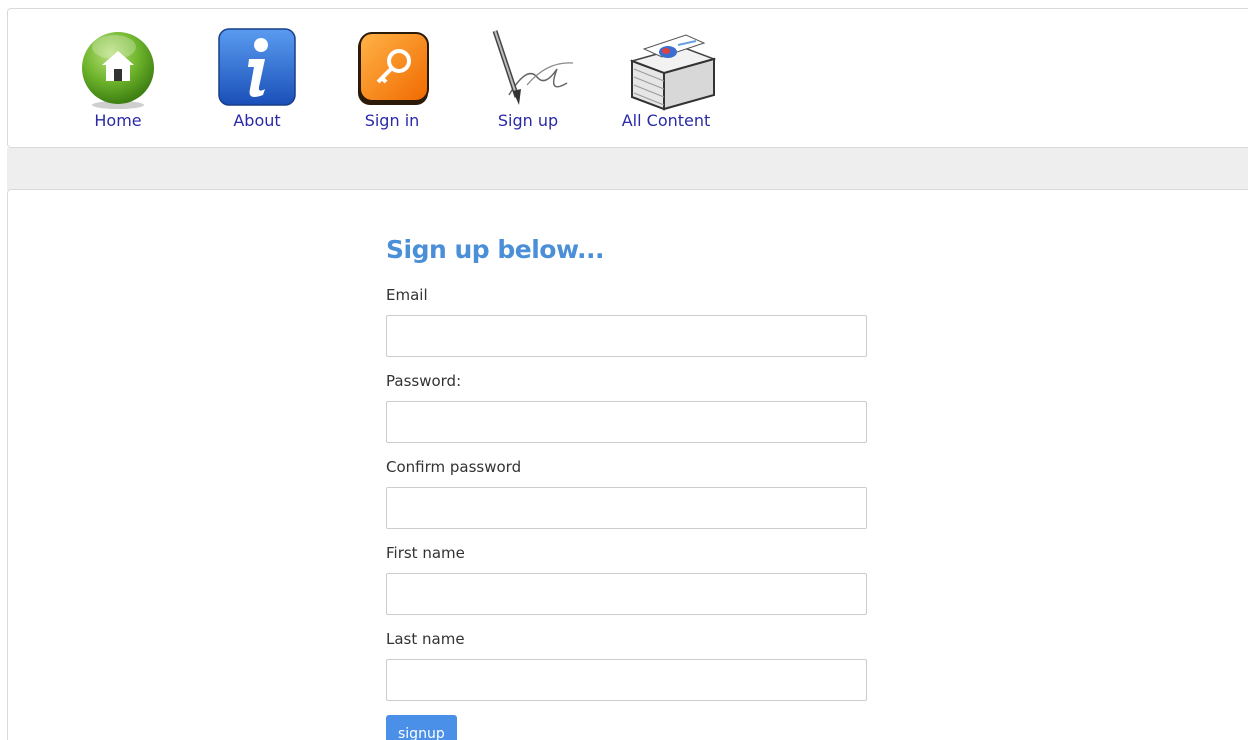 Image resolution: width=1248 pixels, height=740 pixels. Describe the element at coordinates (407, 295) in the screenshot. I see `email-label: Email` at that location.